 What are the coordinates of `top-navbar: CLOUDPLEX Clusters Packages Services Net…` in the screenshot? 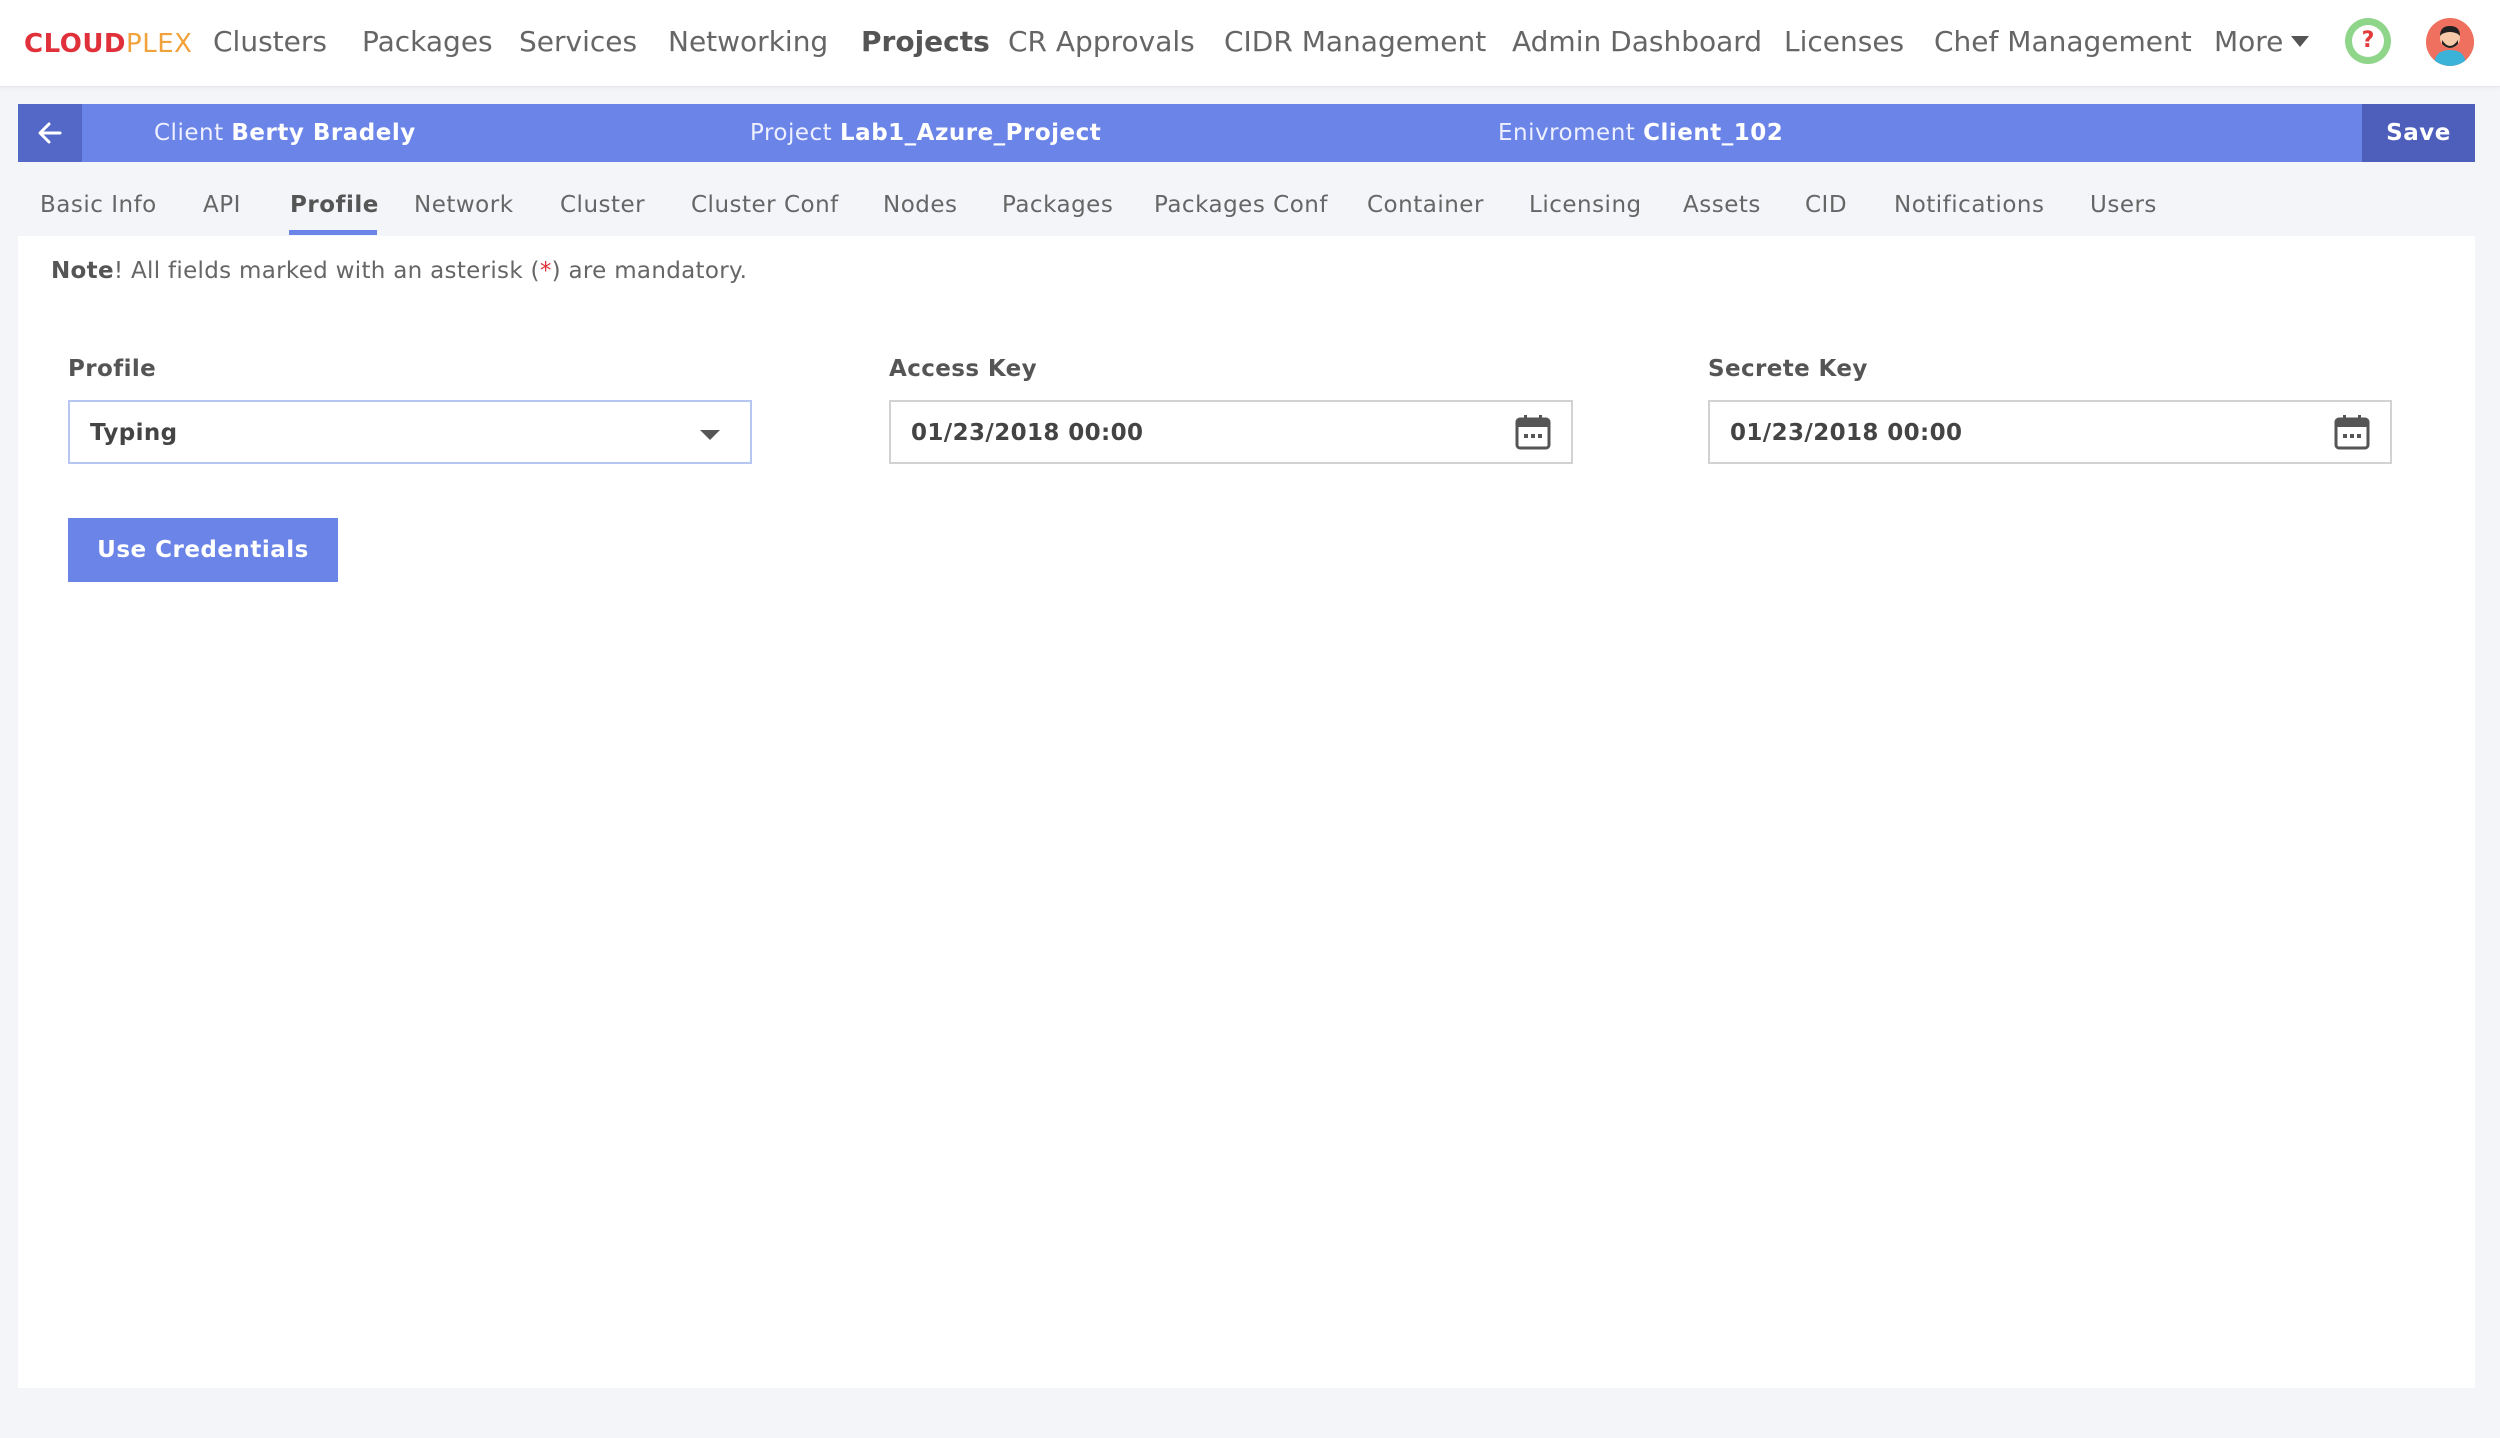 It's located at (1250, 43).